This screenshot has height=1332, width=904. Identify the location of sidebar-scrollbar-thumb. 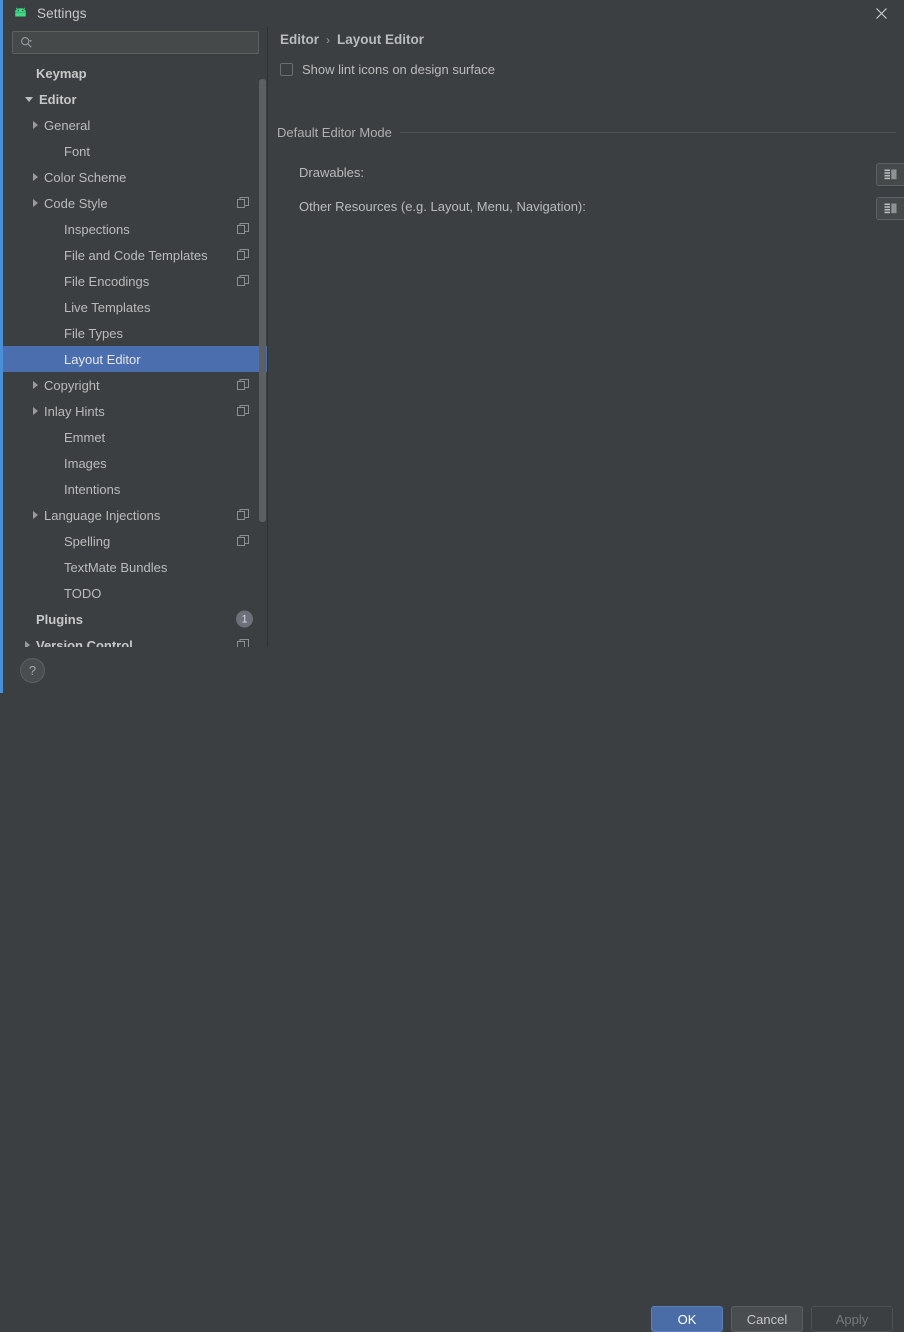
(262, 300).